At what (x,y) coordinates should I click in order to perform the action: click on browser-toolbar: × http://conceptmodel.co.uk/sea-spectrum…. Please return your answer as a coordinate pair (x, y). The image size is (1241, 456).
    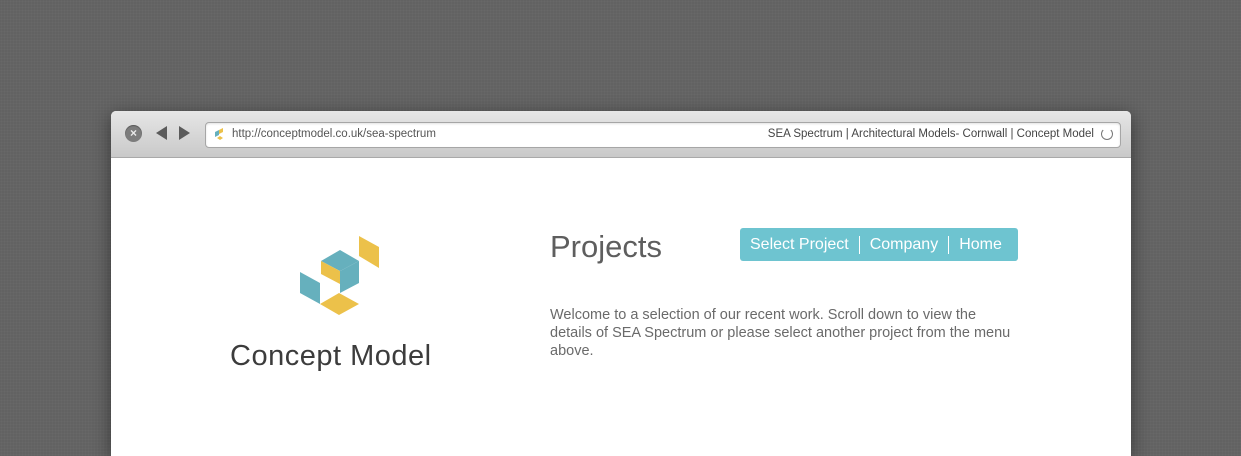
    Looking at the image, I should click on (621, 134).